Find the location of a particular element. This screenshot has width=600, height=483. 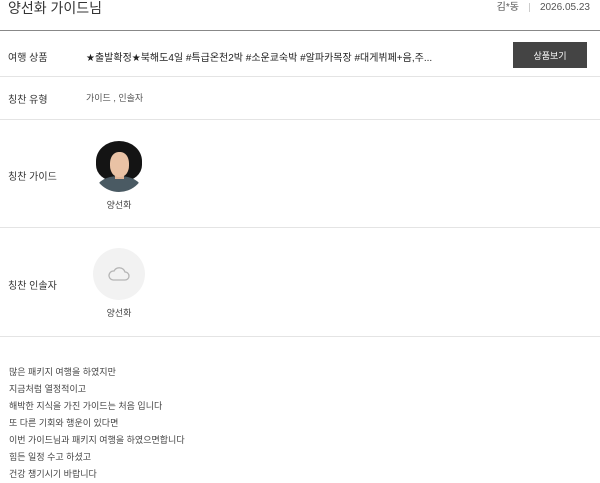

praise-type-label: 칭찬 유형 is located at coordinates (28, 100).